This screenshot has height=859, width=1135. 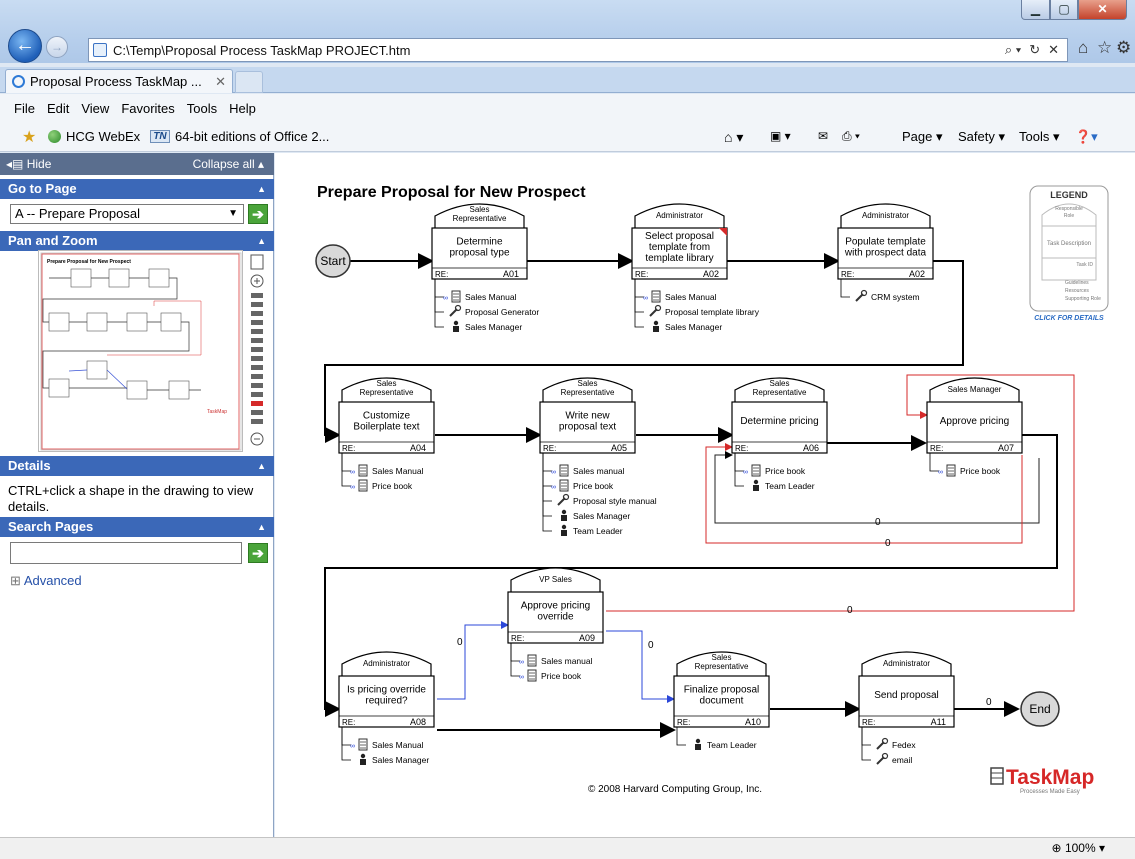 I want to click on safety-menu: Safety ▾, so click(x=981, y=137).